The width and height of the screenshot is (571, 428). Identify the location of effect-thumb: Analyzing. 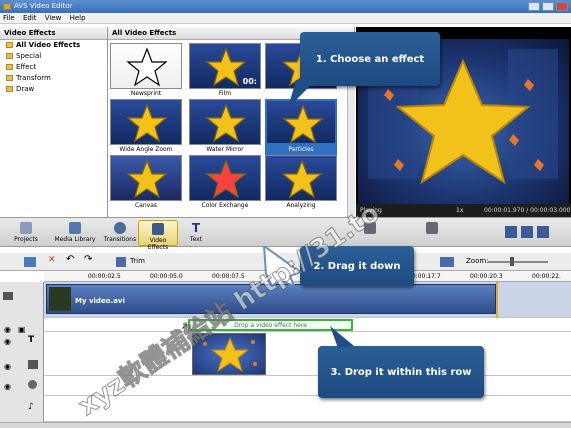
(301, 184).